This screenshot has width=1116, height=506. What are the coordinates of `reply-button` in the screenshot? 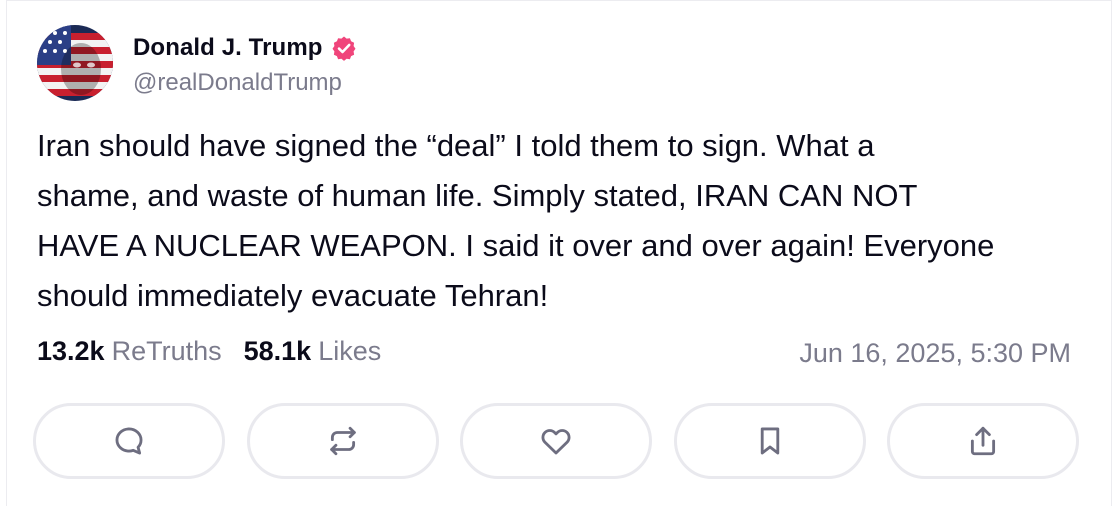 It's located at (129, 441).